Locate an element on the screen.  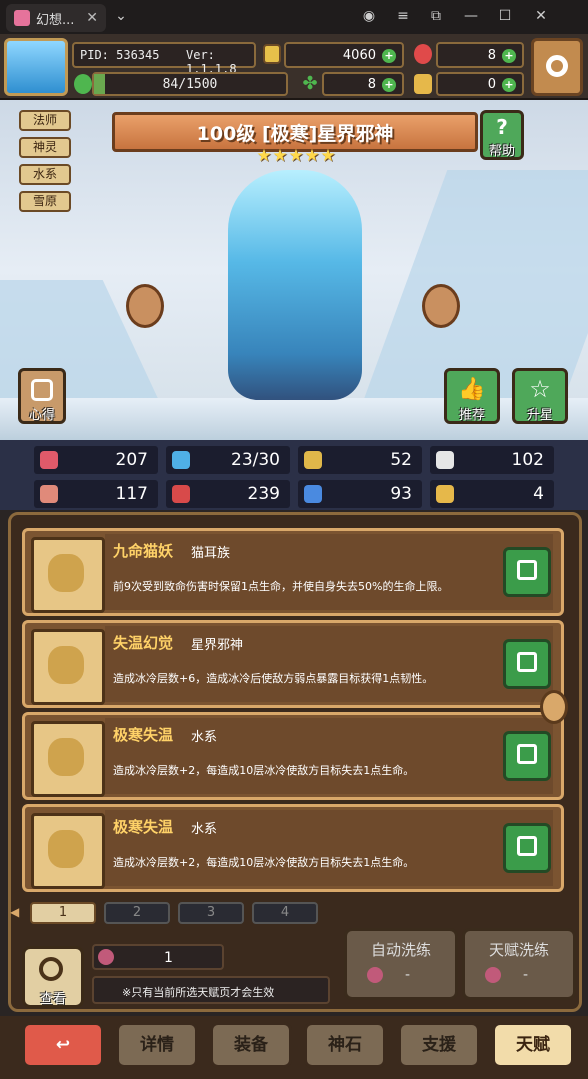
app-icon is located at coordinates (22, 18).